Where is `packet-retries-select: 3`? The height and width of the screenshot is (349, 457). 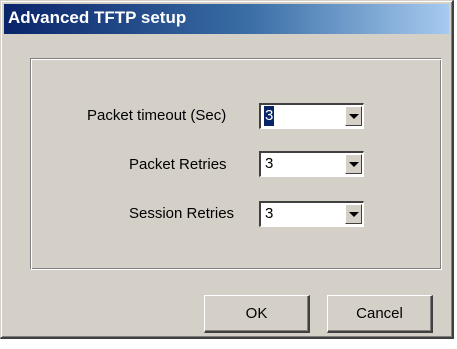
packet-retries-select: 3 is located at coordinates (311, 164).